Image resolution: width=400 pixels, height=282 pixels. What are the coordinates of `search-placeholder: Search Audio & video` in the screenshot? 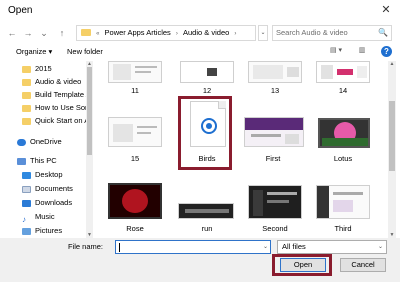 It's located at (312, 32).